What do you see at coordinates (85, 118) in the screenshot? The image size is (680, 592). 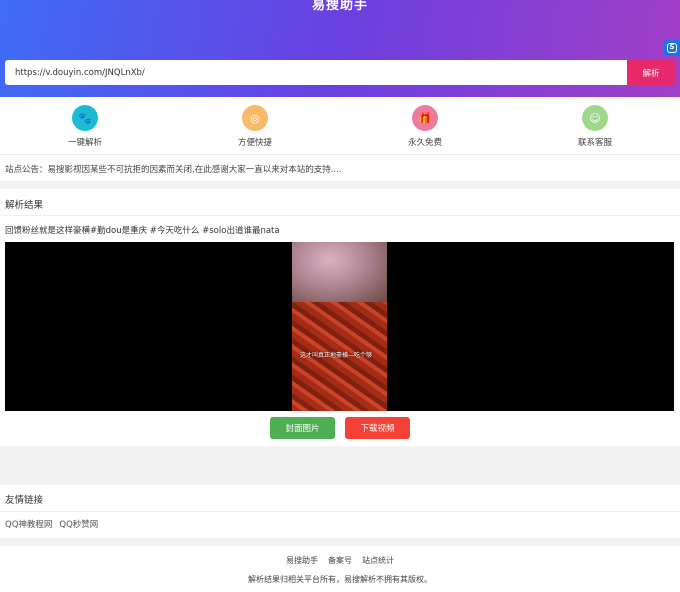 I see `paw-icon: 🐾` at bounding box center [85, 118].